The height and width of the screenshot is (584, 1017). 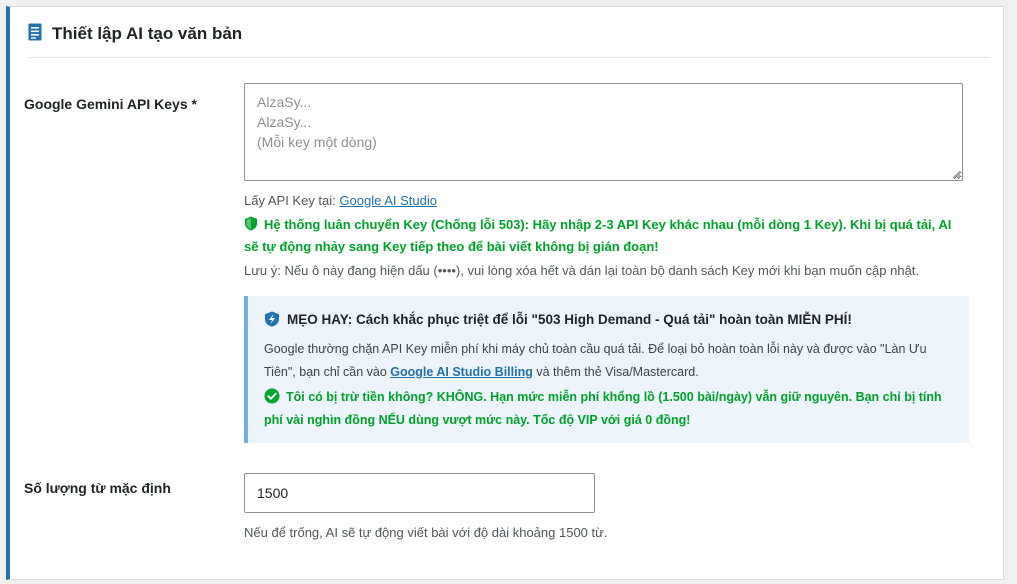 What do you see at coordinates (461, 372) in the screenshot?
I see `billing-link: Google AI Studio Billing` at bounding box center [461, 372].